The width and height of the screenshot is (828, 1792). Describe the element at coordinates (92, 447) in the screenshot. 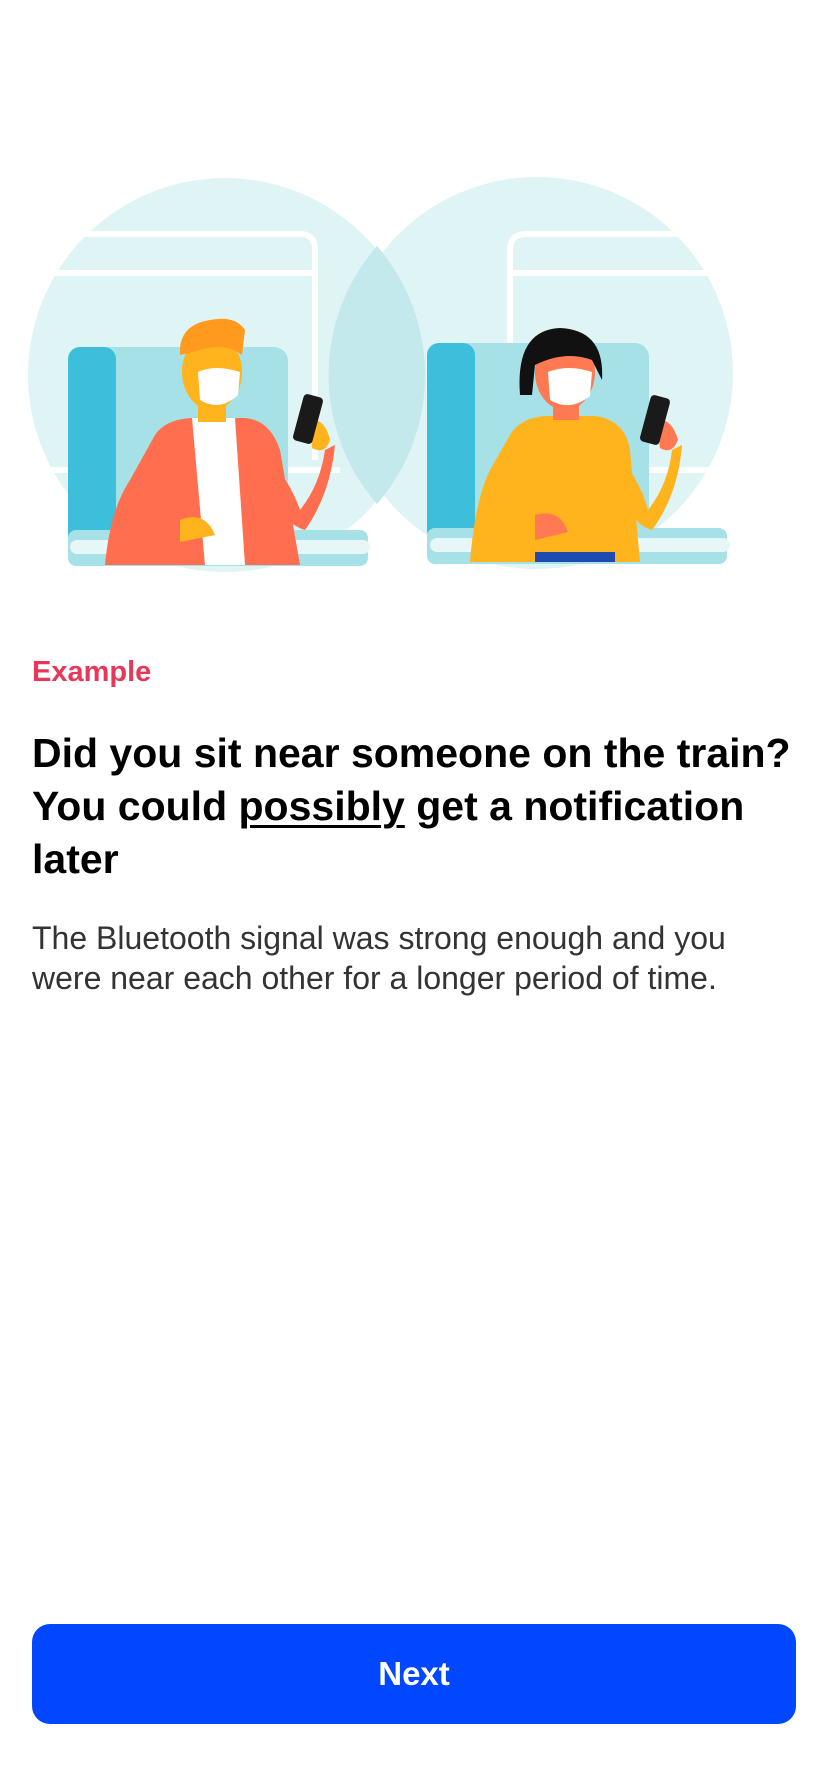

I see `left-seat-side` at that location.